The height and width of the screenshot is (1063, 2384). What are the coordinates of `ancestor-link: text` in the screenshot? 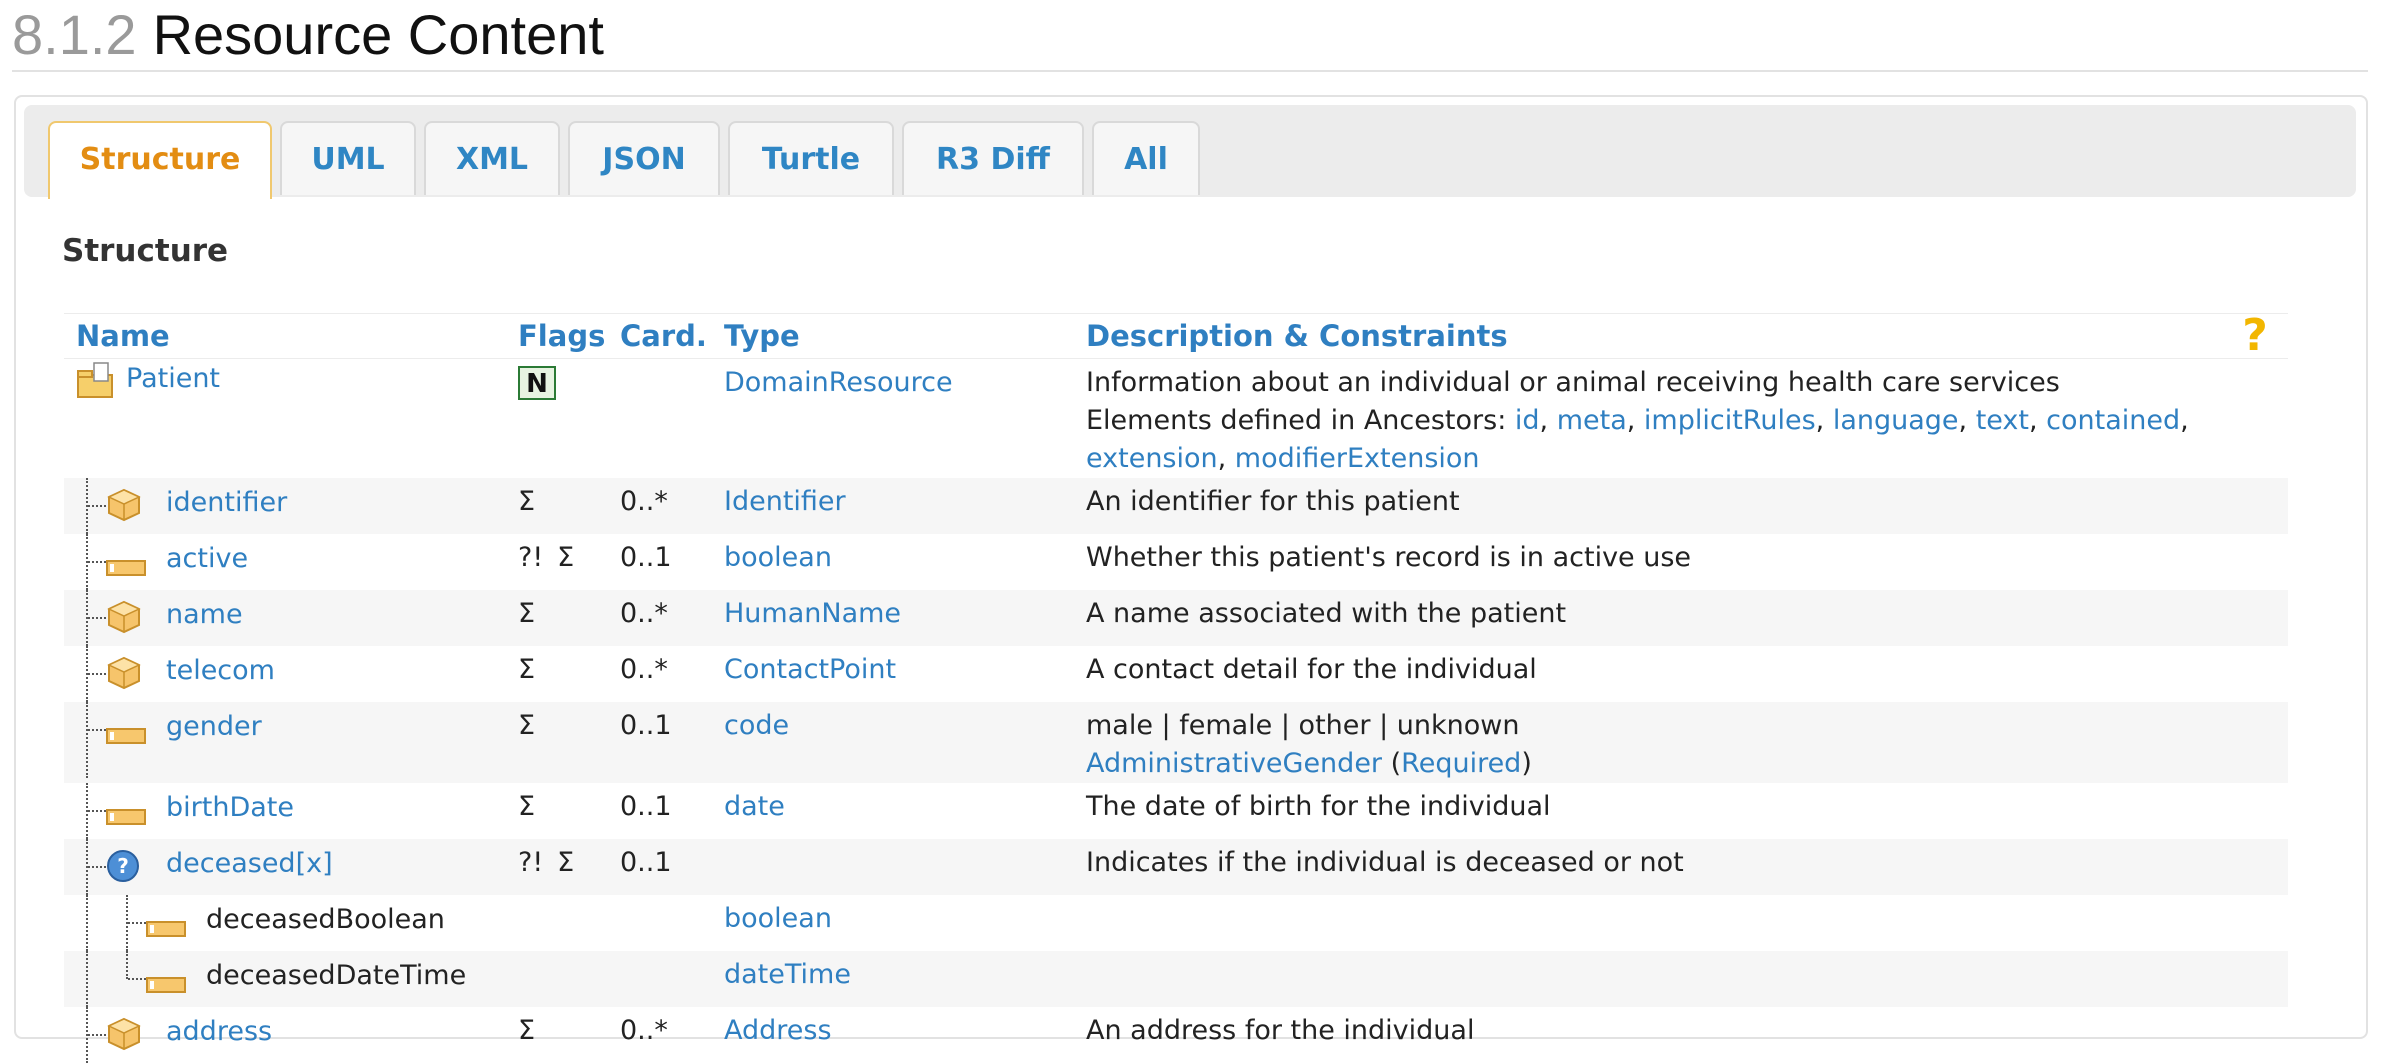 It's located at (2002, 420).